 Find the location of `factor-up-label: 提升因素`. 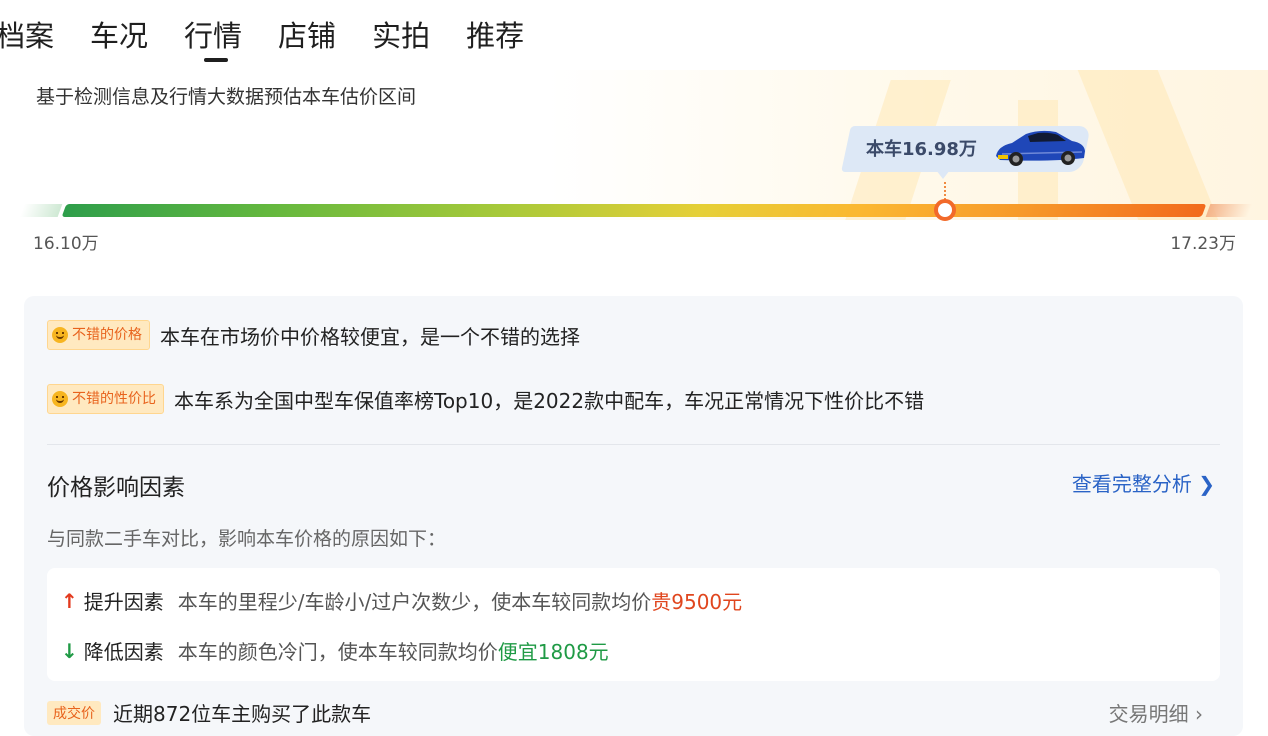

factor-up-label: 提升因素 is located at coordinates (123, 602).